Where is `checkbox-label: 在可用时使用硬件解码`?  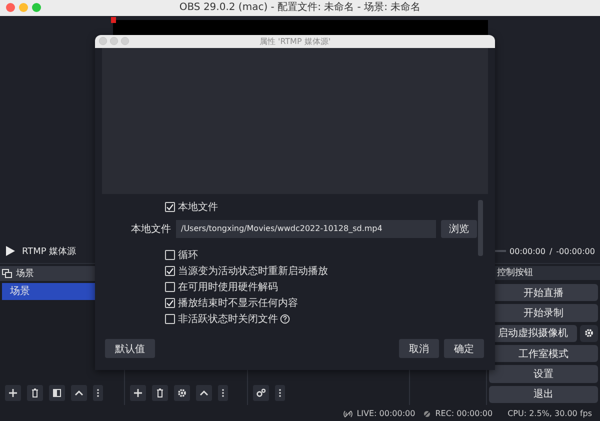
checkbox-label: 在可用时使用硬件解码 is located at coordinates (228, 287).